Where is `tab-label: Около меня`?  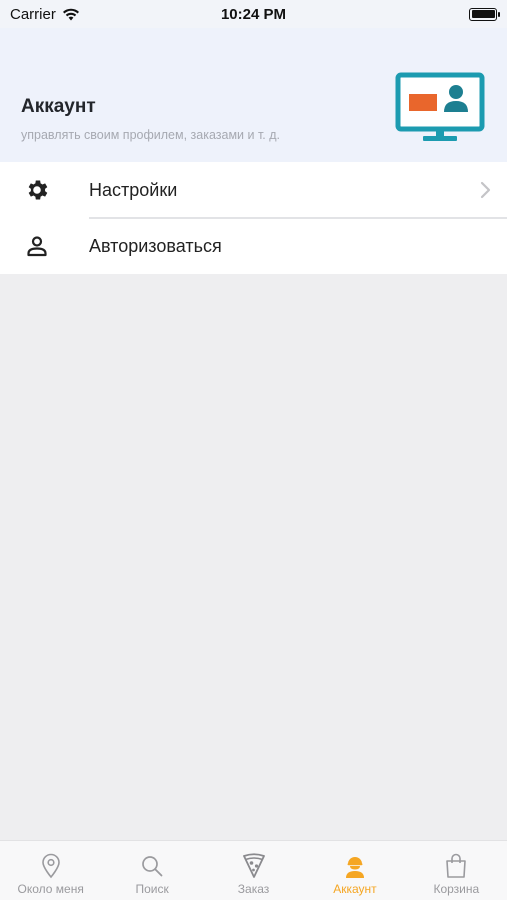 tab-label: Около меня is located at coordinates (50, 889).